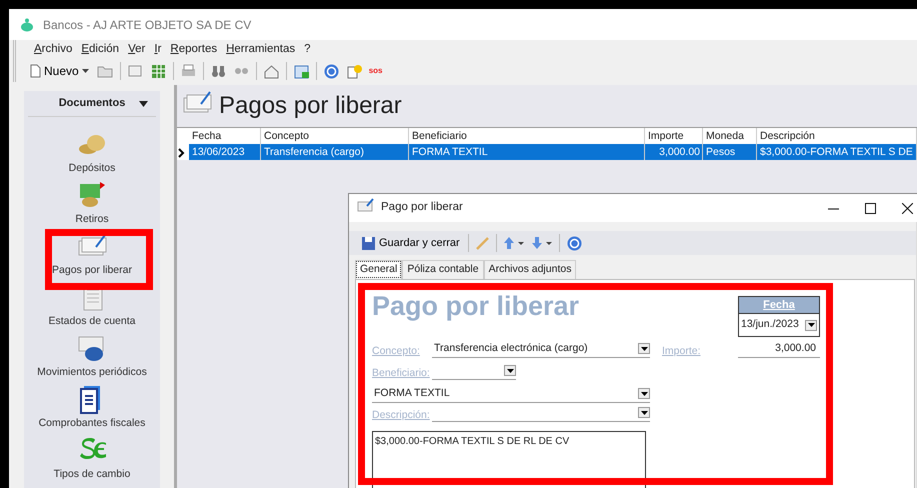 This screenshot has height=488, width=917. What do you see at coordinates (366, 204) in the screenshot?
I see `cheque-icon` at bounding box center [366, 204].